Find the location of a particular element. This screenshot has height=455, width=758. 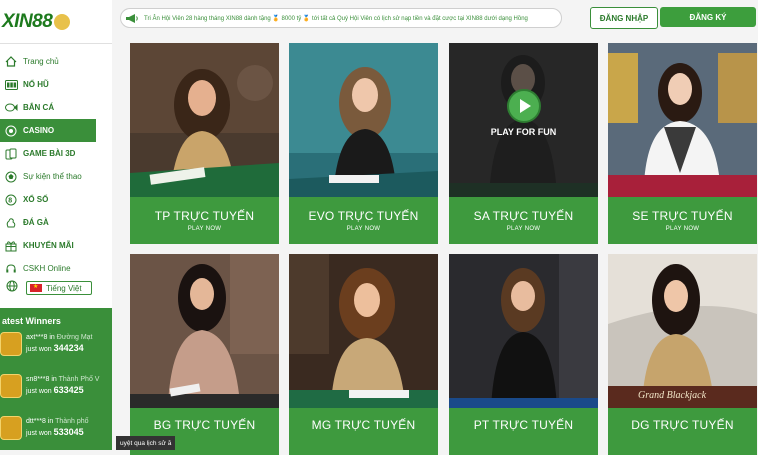

game-title: SA TRỰC TUYẾN is located at coordinates (523, 216).